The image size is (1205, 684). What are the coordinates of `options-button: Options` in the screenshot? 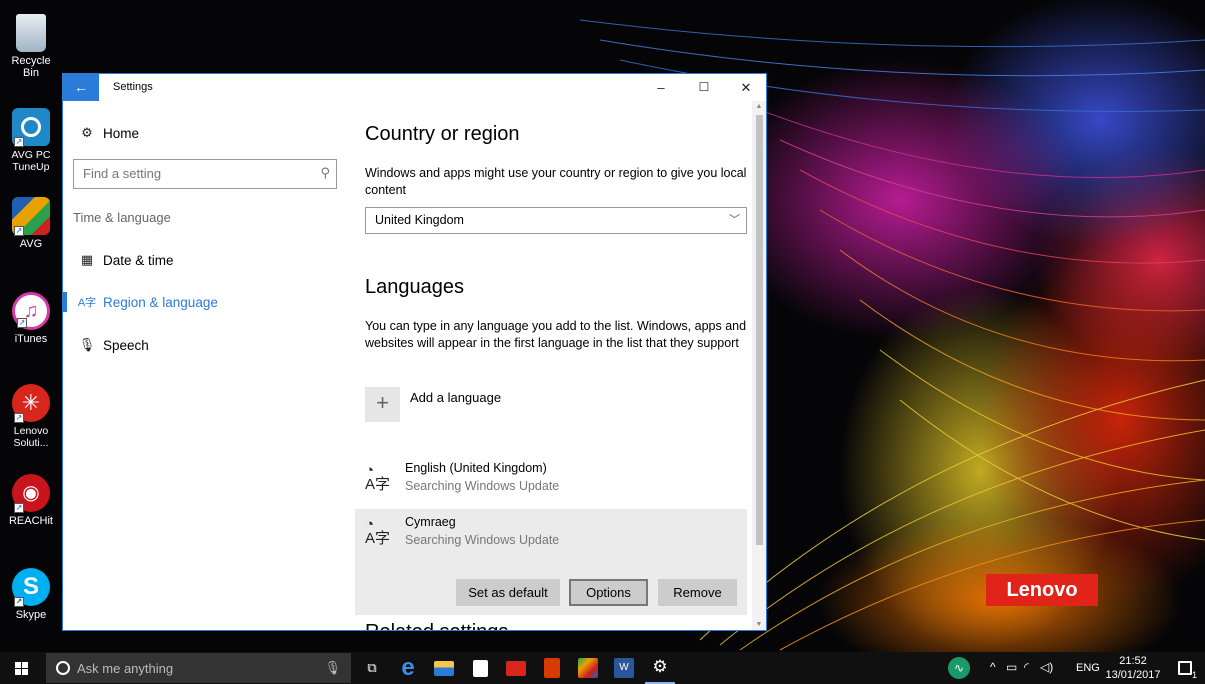 It's located at (608, 592).